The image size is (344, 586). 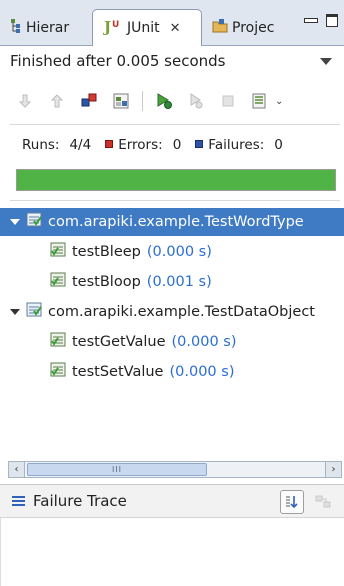 What do you see at coordinates (333, 469) in the screenshot?
I see `scroll-right-icon: ›` at bounding box center [333, 469].